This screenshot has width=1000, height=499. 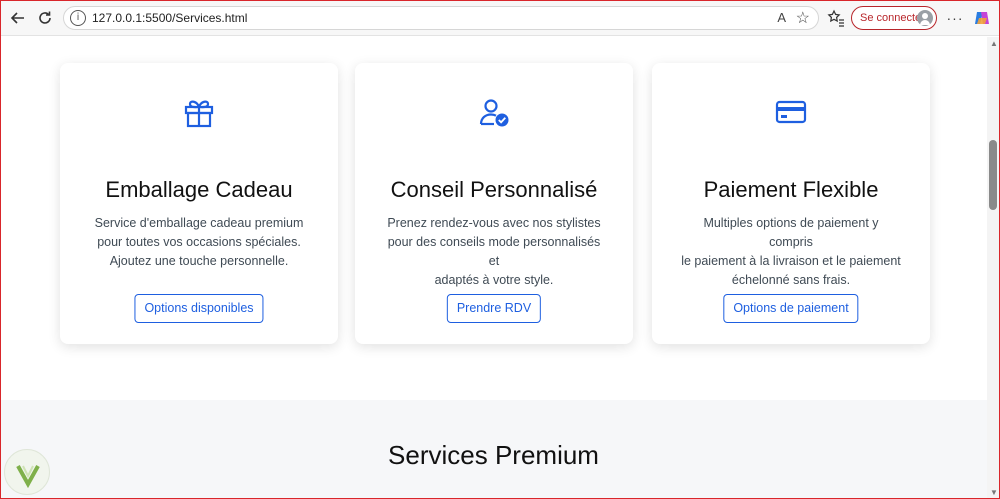 I want to click on prendre-rdv-button: Prendre RDV, so click(x=494, y=308).